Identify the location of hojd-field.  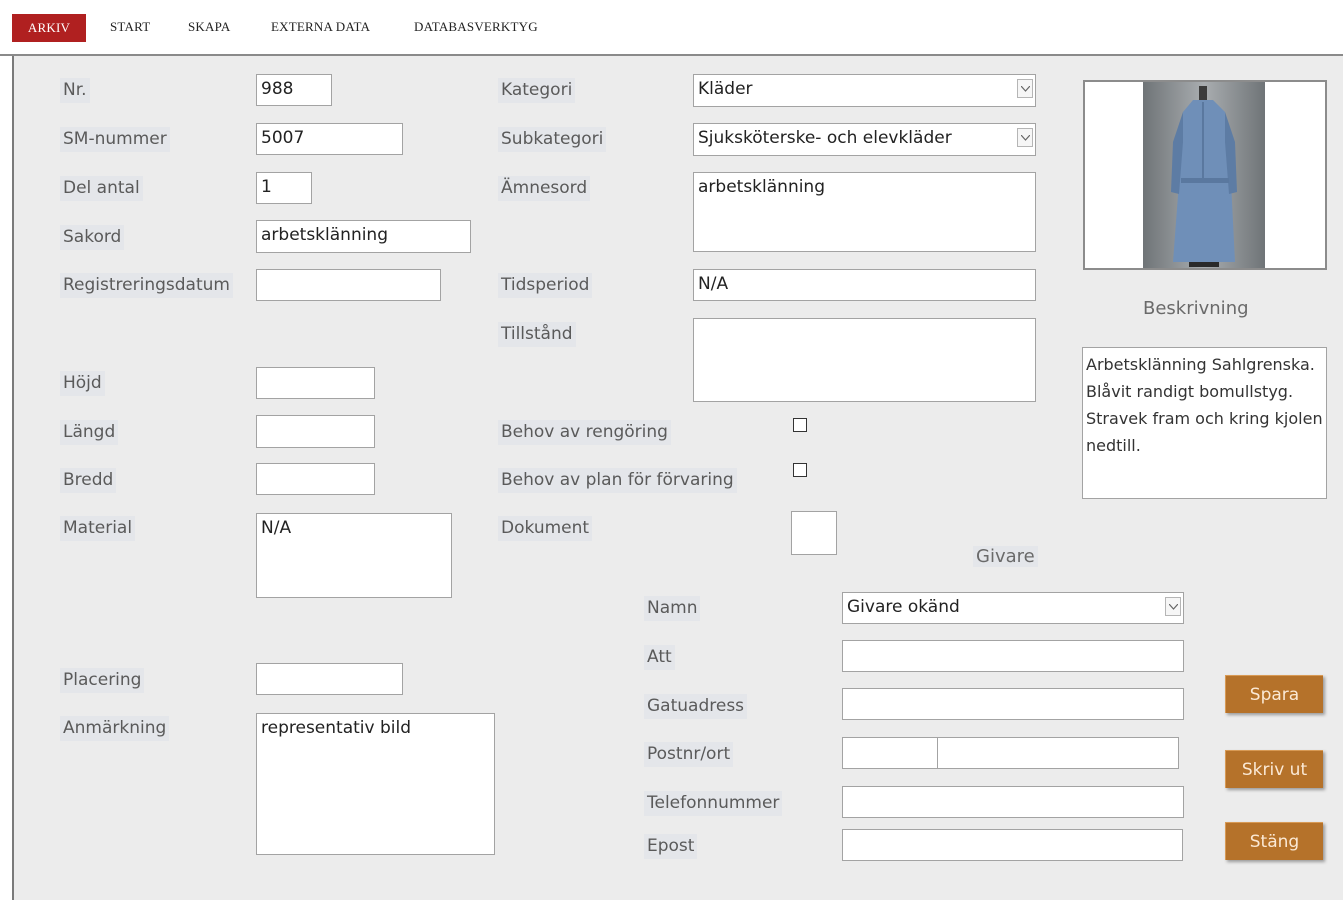
(315, 383).